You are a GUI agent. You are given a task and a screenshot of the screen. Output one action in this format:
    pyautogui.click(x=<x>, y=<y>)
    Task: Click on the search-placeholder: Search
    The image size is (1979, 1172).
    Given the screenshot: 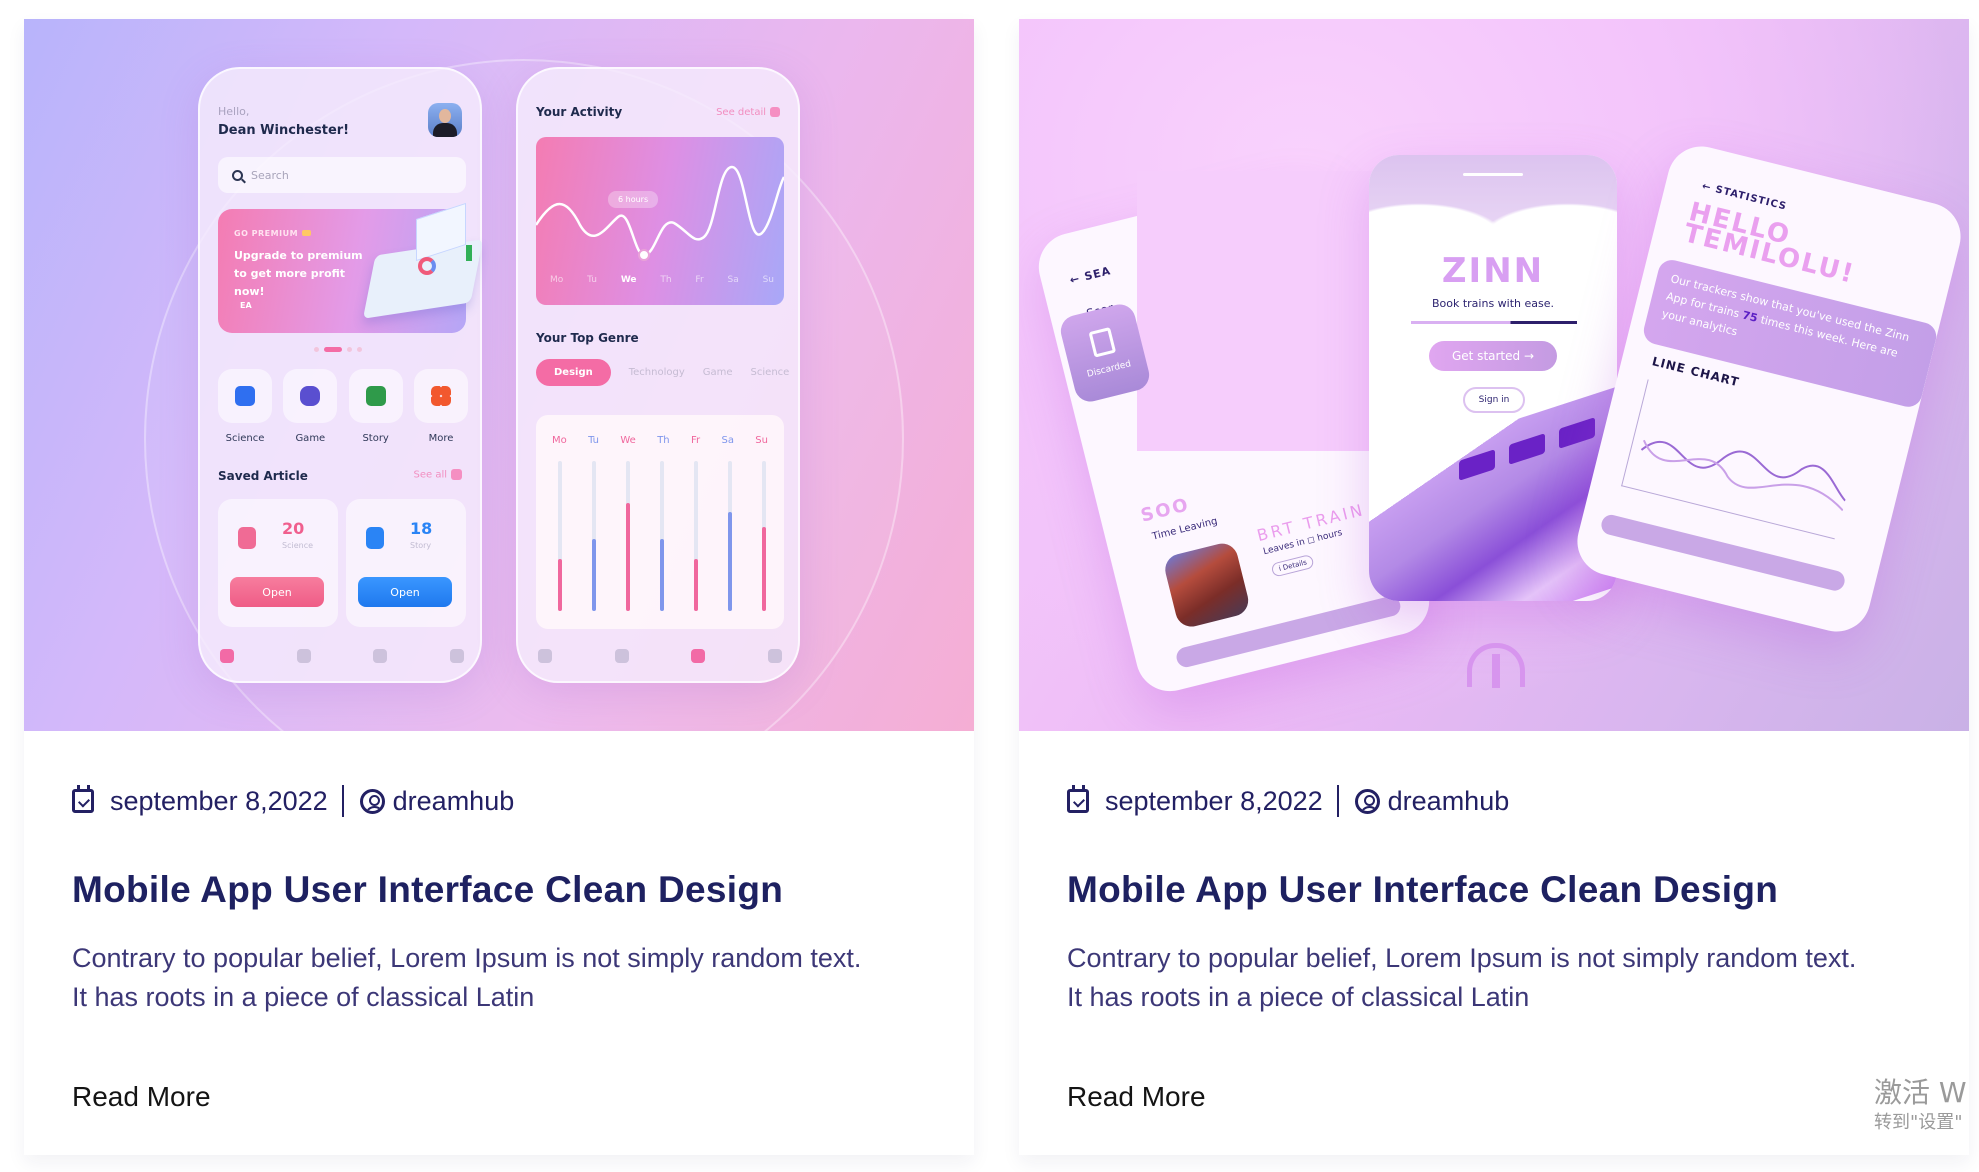 What is the action you would take?
    pyautogui.click(x=270, y=175)
    